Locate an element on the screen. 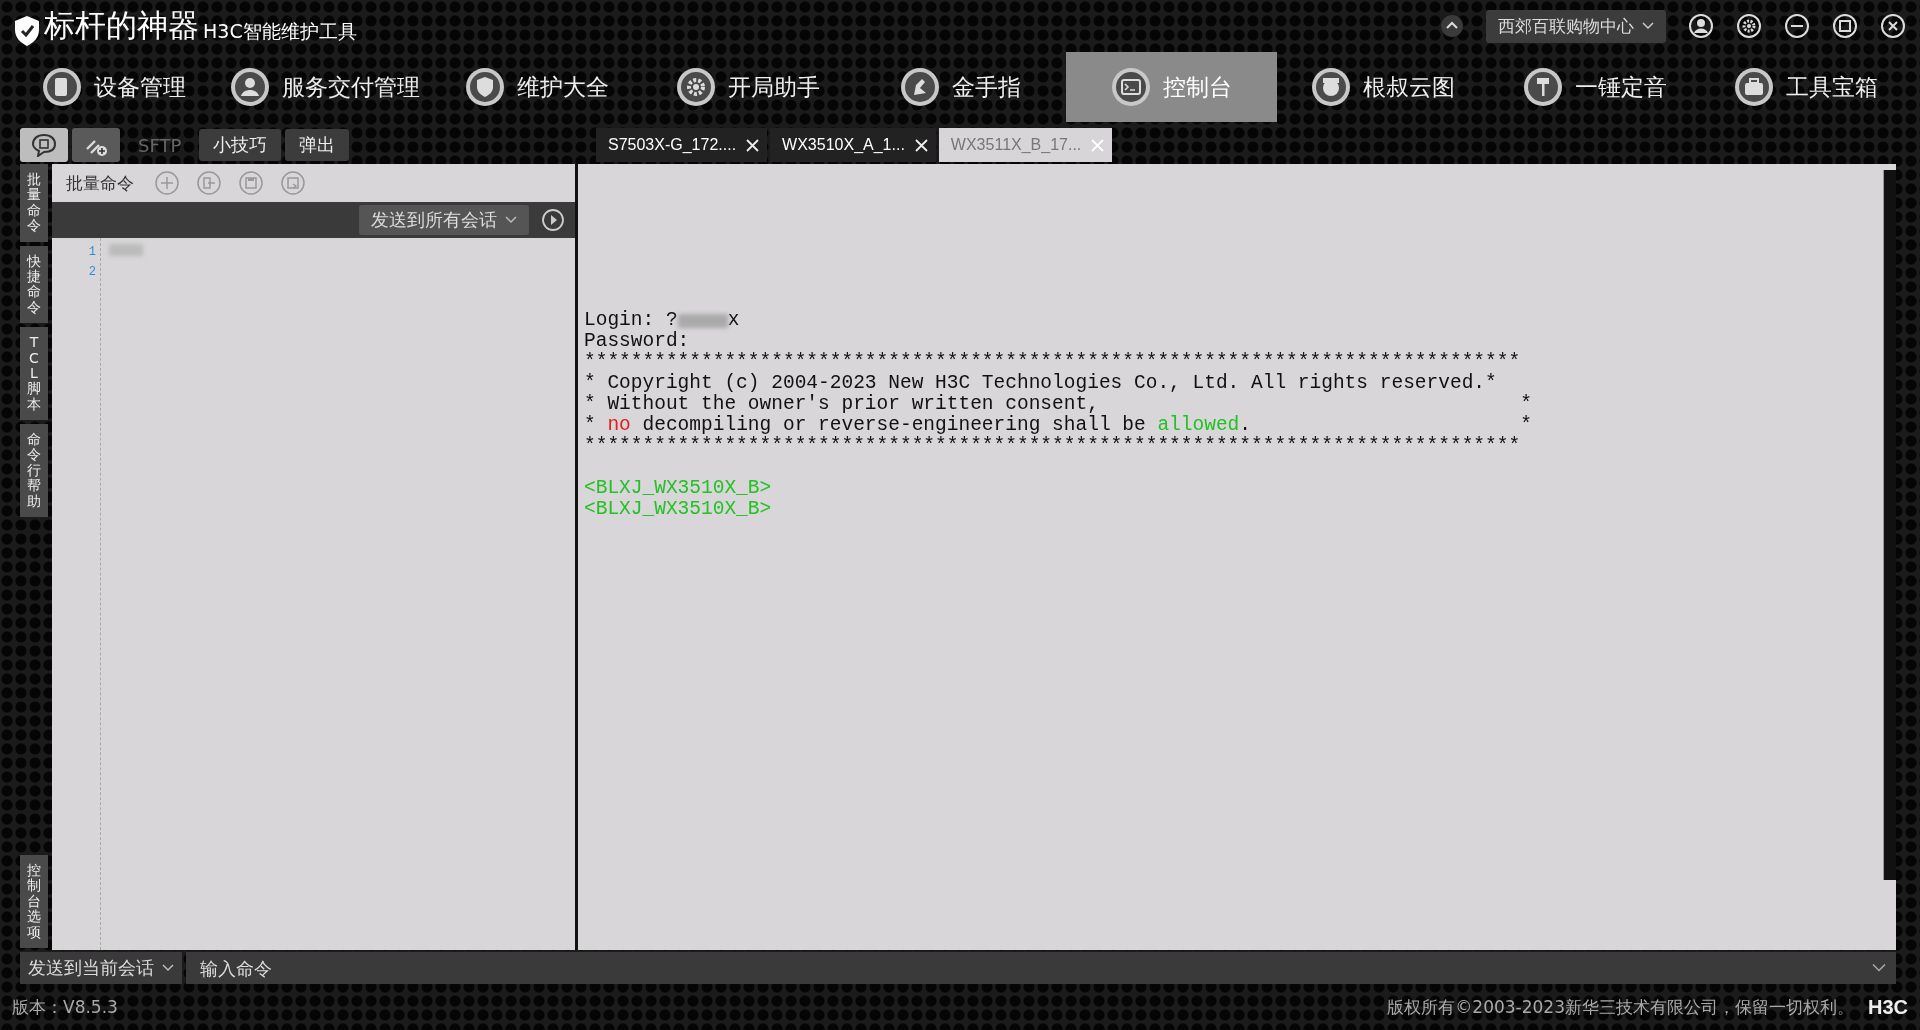 This screenshot has width=1920, height=1030. nav-tab: 服务交付管理 is located at coordinates (325, 87).